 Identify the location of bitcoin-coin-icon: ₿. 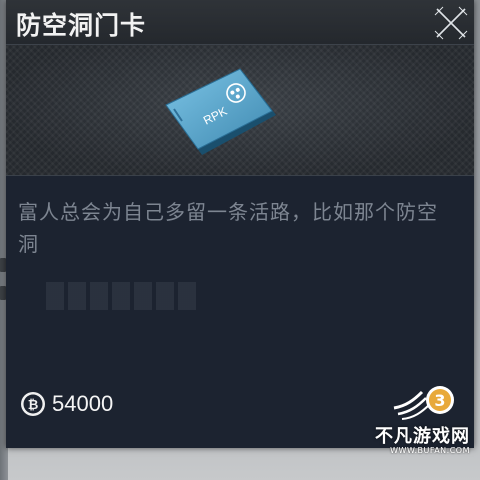
(33, 404).